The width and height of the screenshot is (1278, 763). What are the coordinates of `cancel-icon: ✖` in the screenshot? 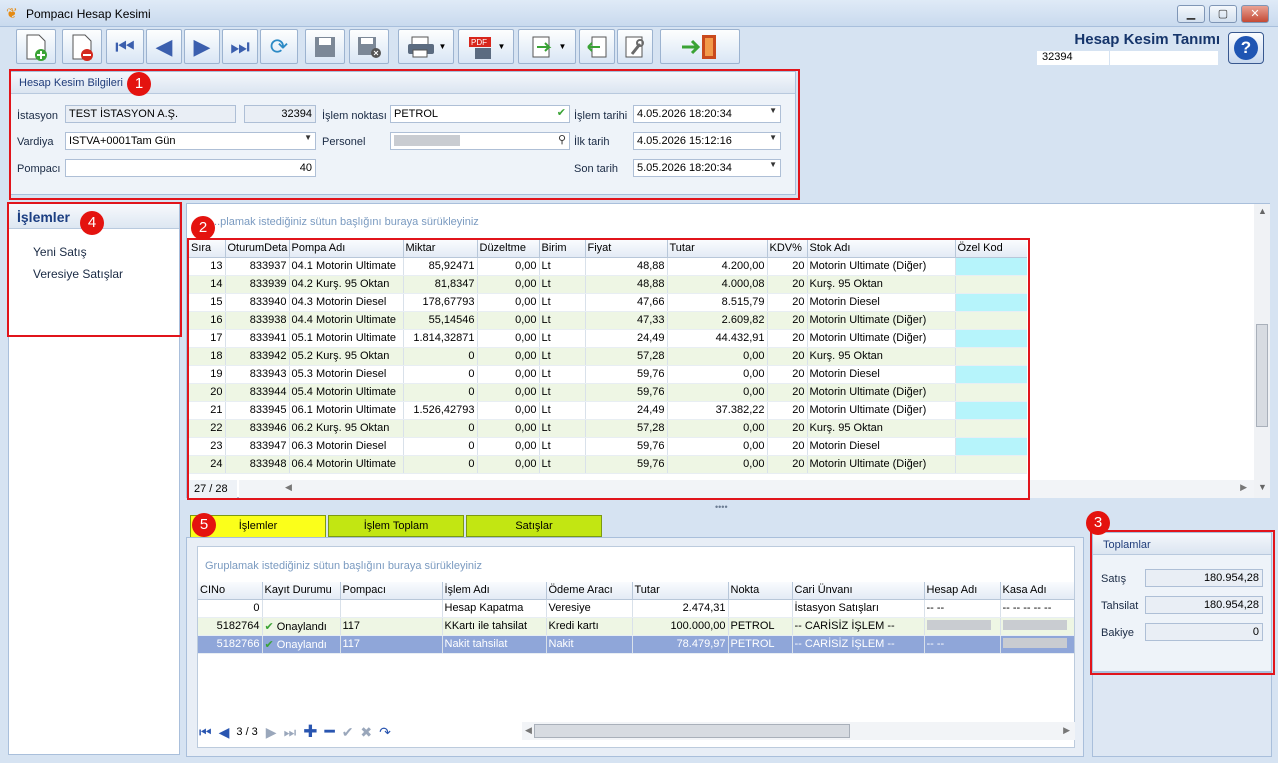 It's located at (366, 732).